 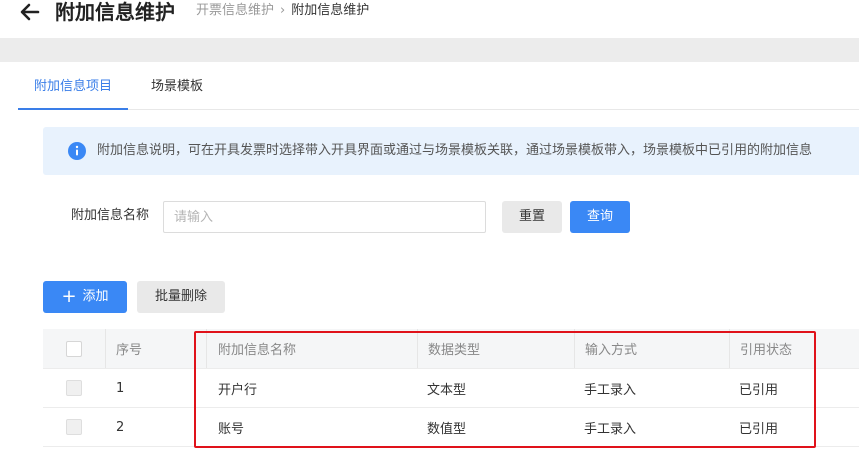 What do you see at coordinates (69, 296) in the screenshot?
I see `plus-icon: +` at bounding box center [69, 296].